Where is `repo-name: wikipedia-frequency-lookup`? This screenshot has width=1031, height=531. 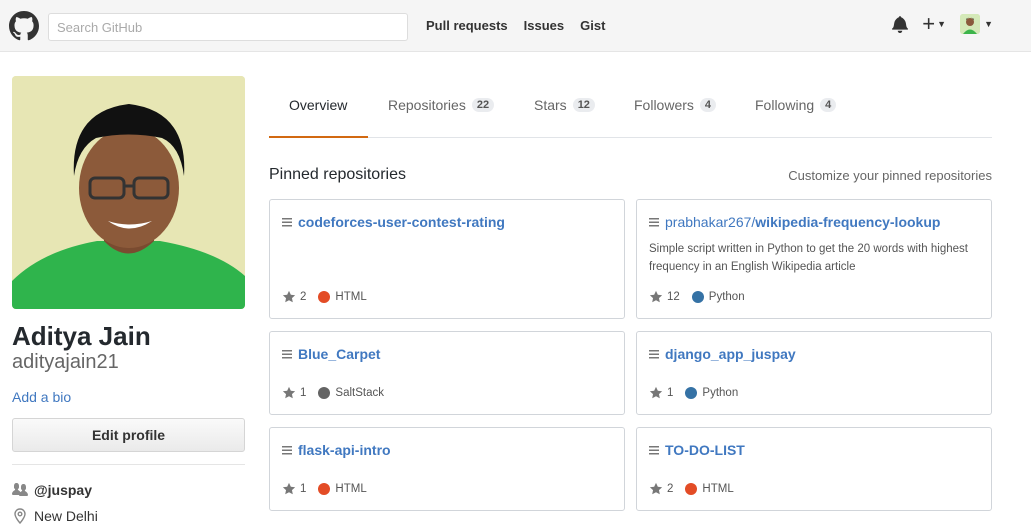
repo-name: wikipedia-frequency-lookup is located at coordinates (848, 222).